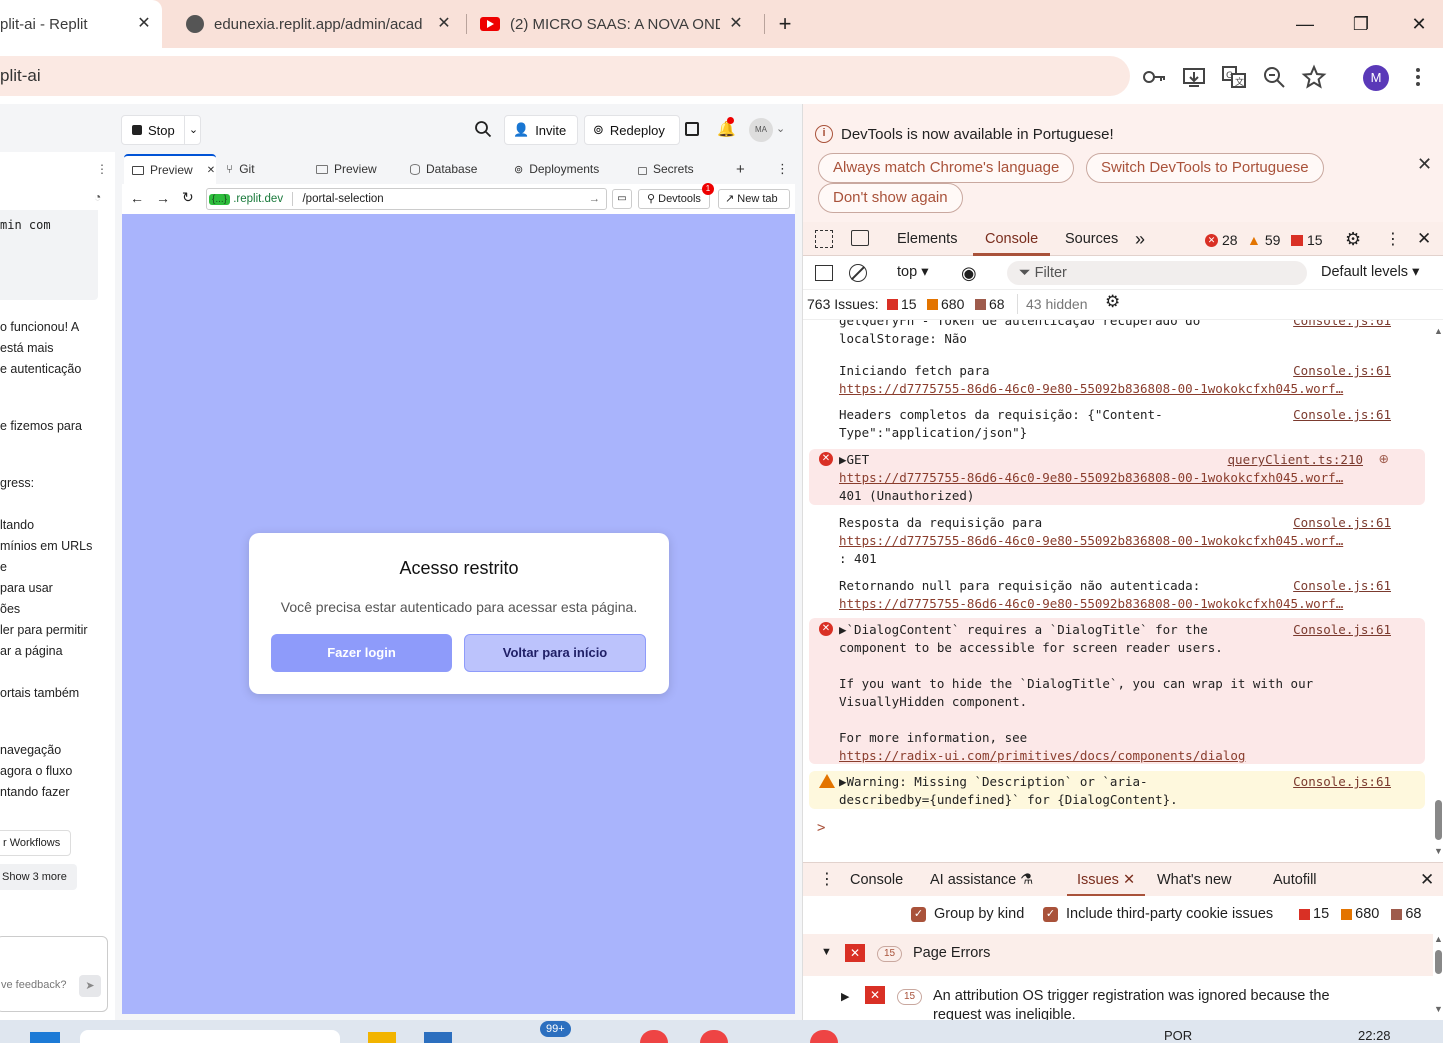  I want to click on error-counter: ✕ 28, so click(1221, 240).